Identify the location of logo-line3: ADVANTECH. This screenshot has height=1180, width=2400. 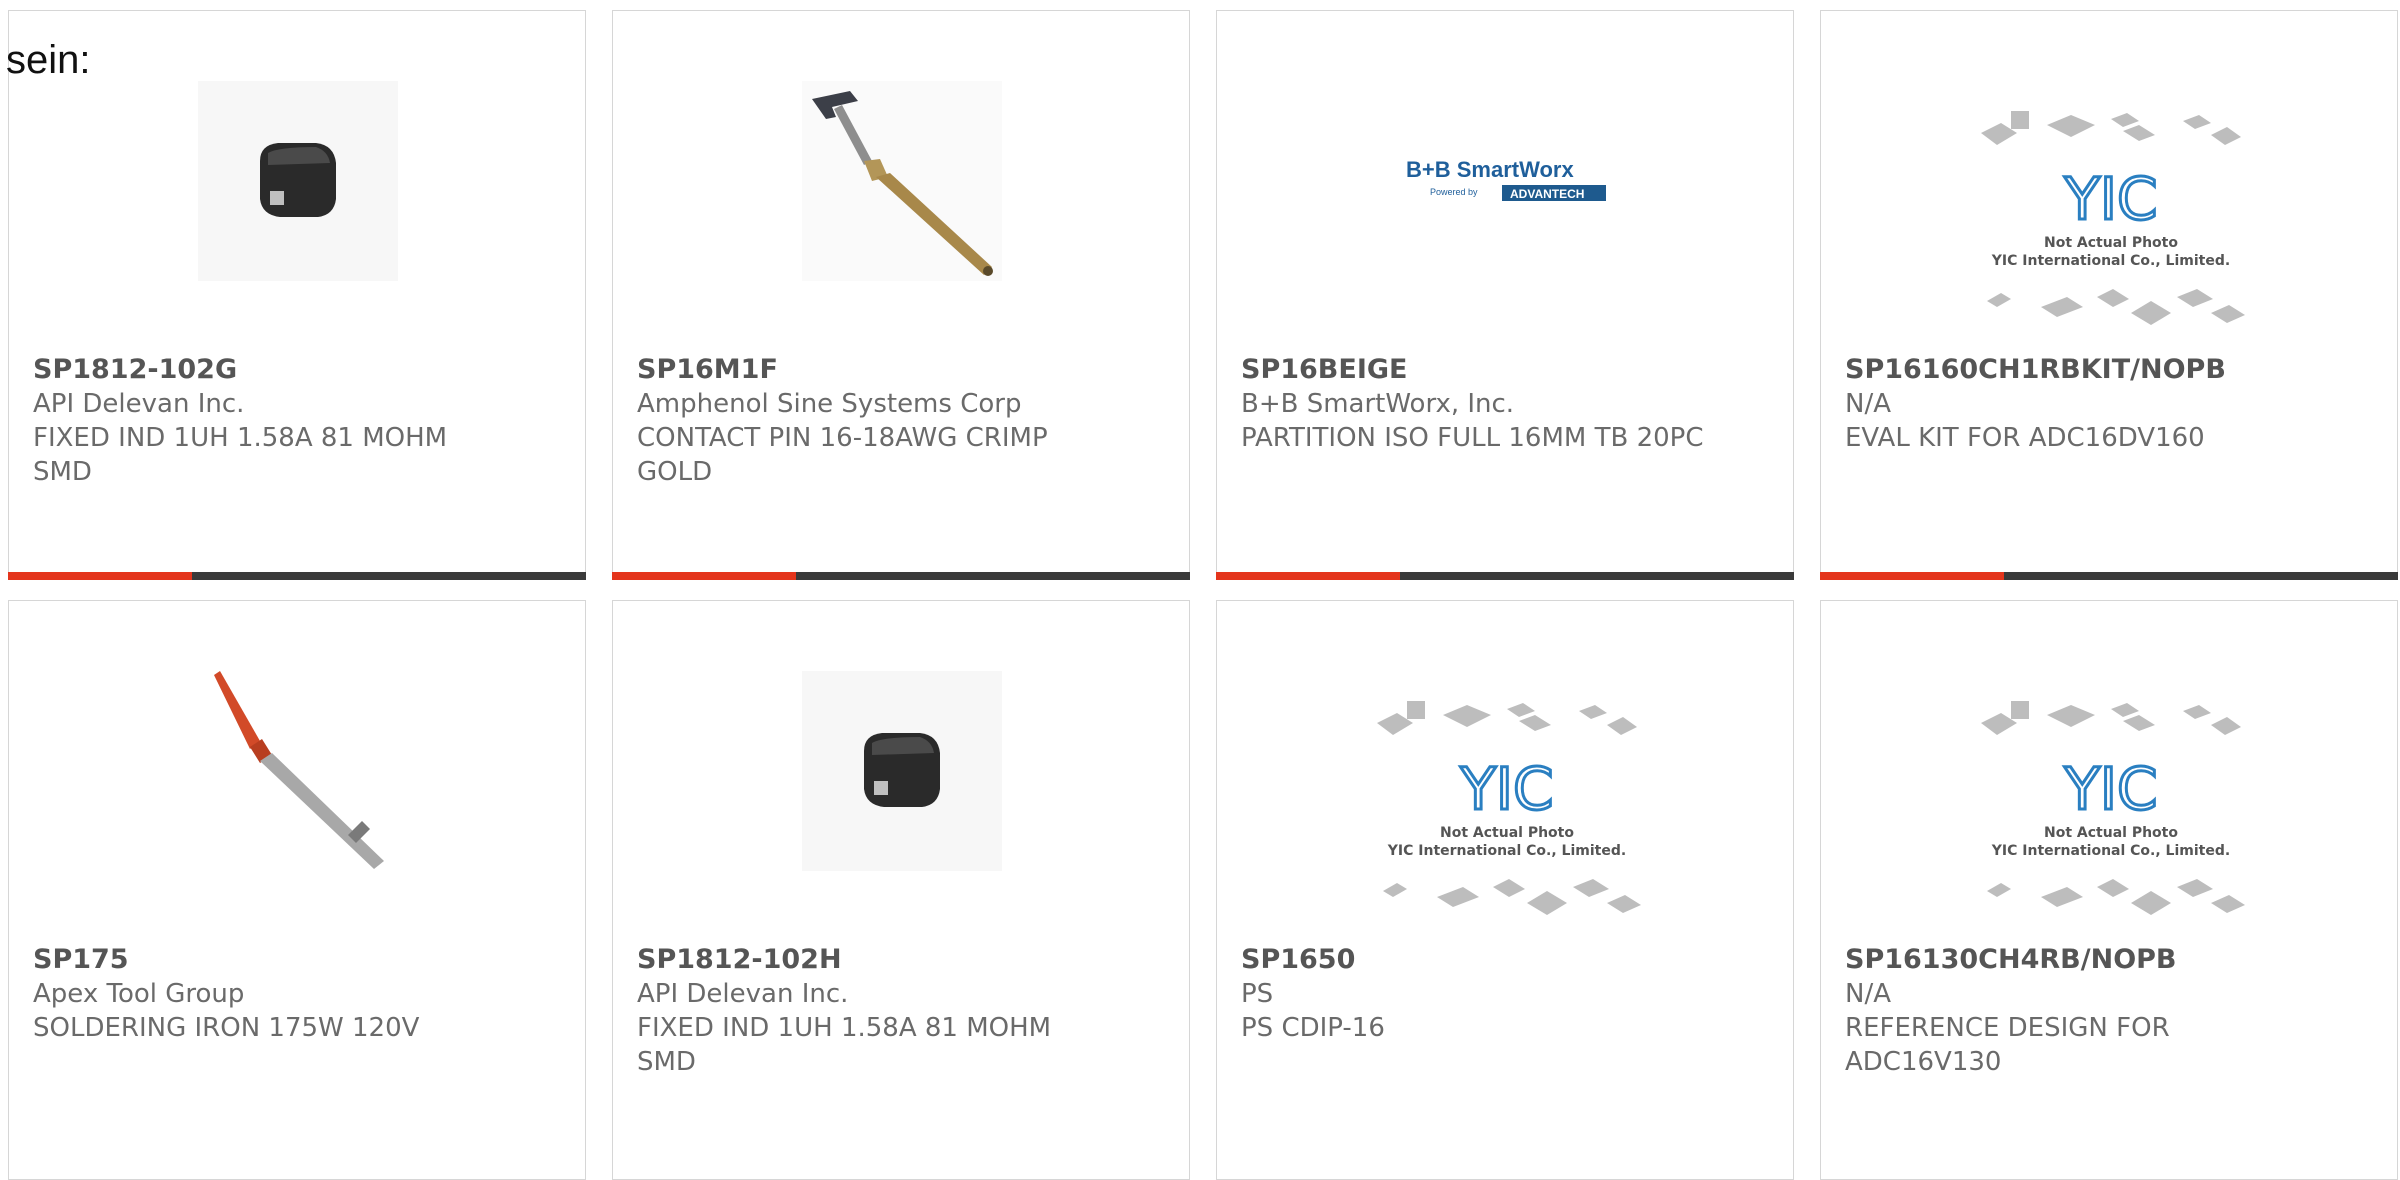
(1547, 194).